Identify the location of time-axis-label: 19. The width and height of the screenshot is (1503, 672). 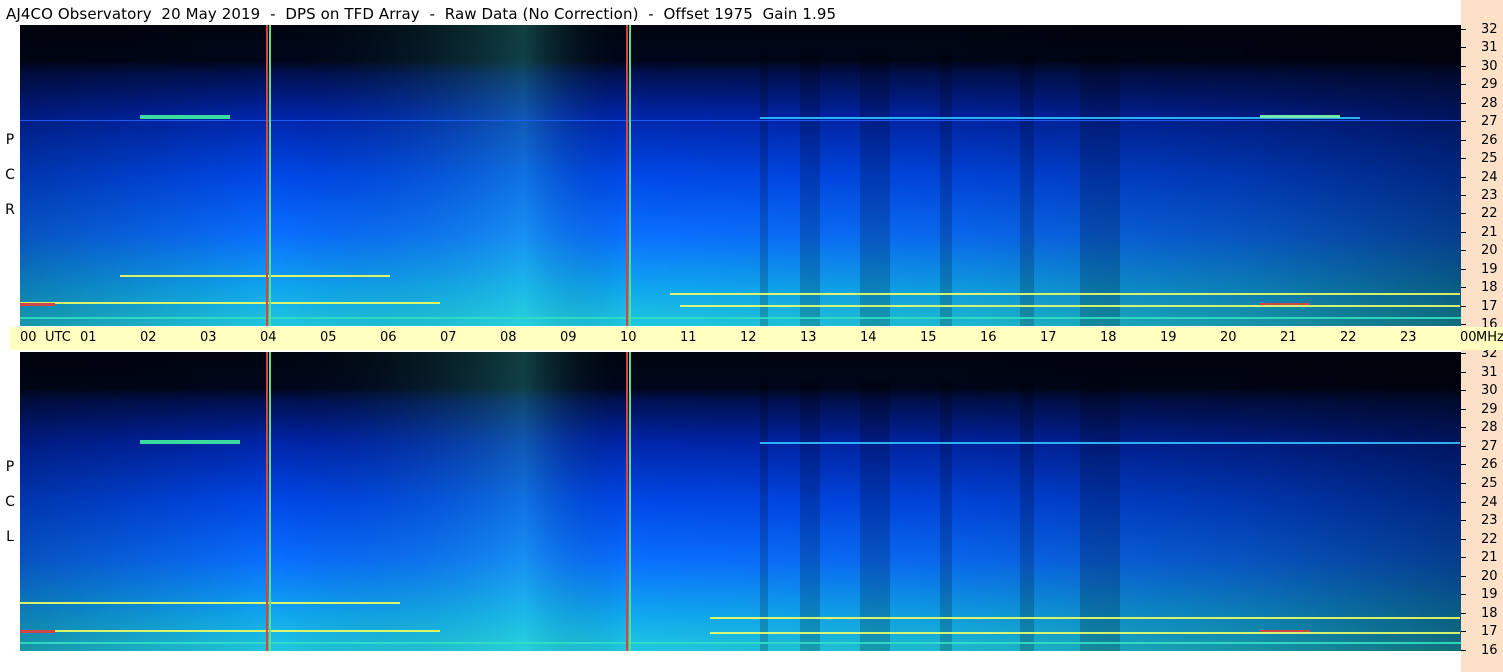
(1168, 337).